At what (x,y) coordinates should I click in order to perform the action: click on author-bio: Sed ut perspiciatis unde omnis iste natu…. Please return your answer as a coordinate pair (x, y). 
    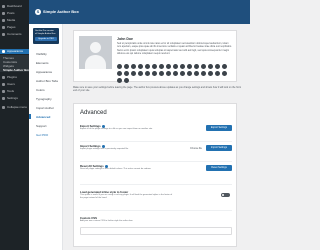
    Looking at the image, I should click on (174, 48).